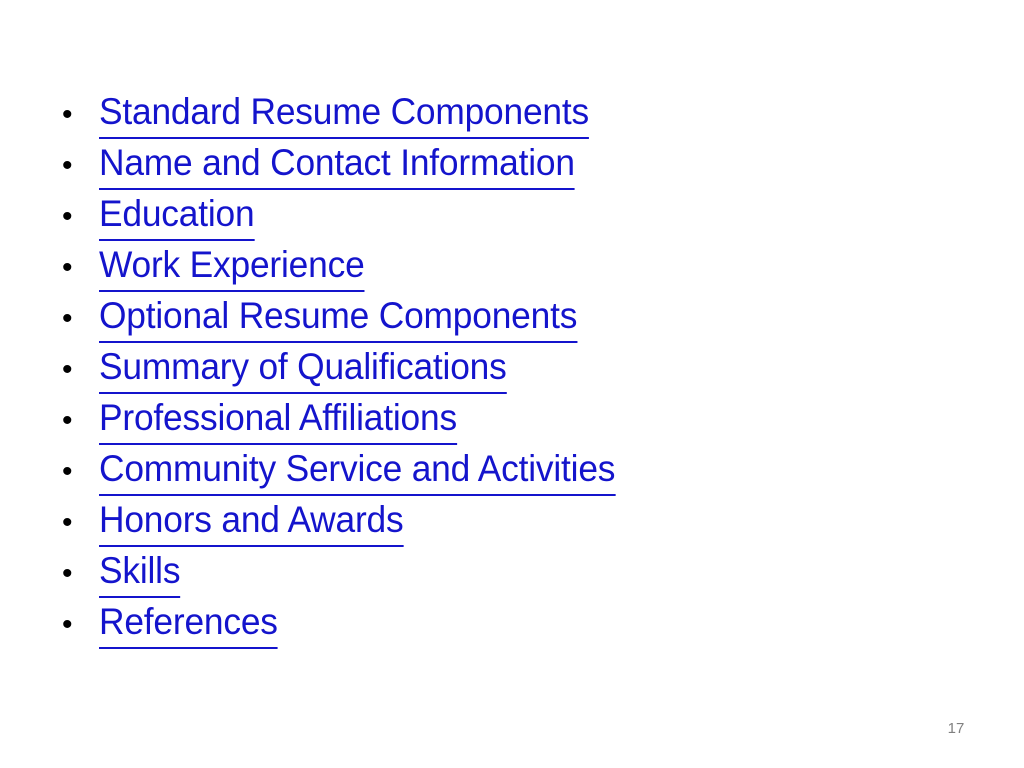  I want to click on list-item: • Community Service and Activities, so click(508, 469).